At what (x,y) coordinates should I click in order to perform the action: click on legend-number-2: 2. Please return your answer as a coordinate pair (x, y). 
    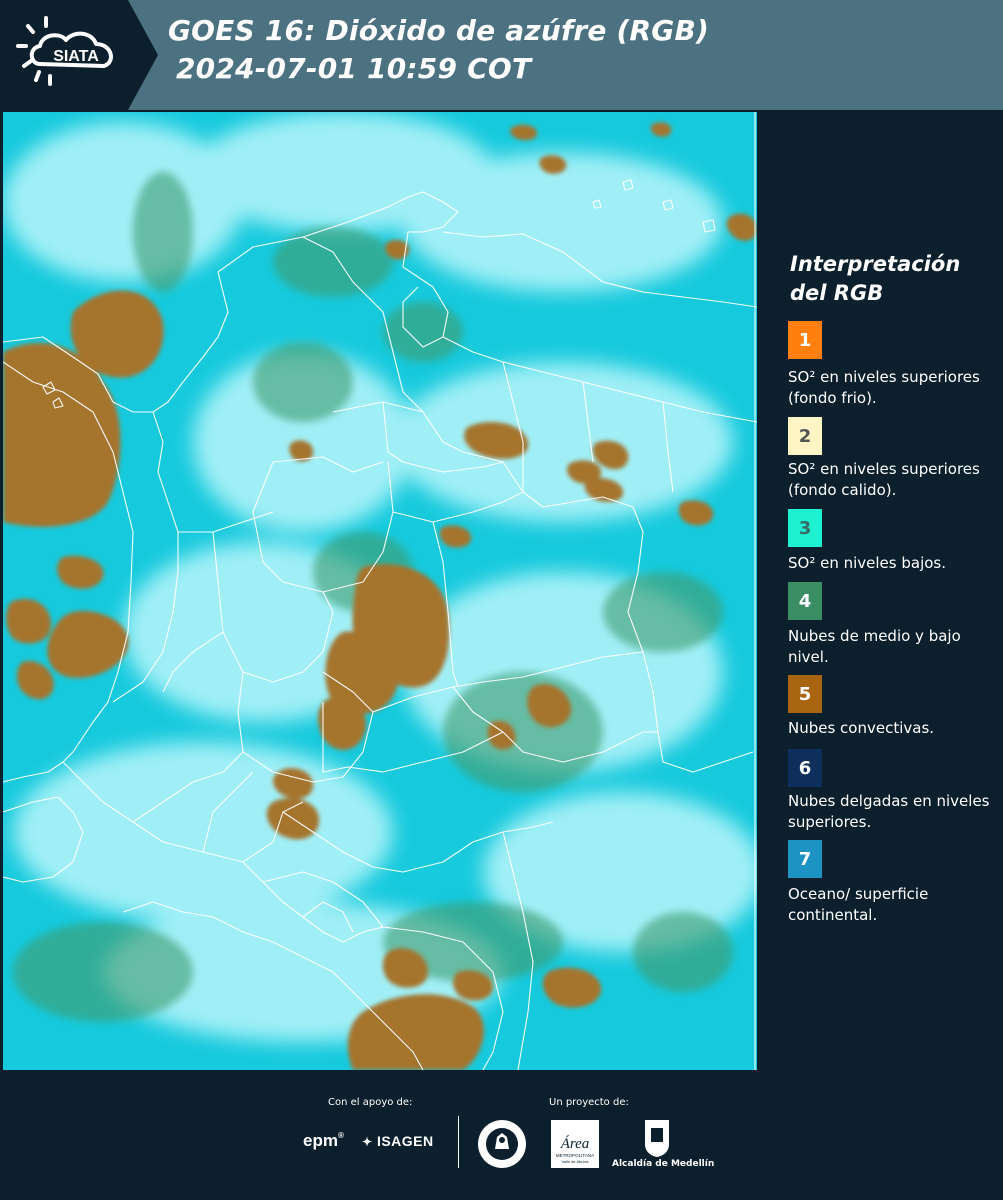
    Looking at the image, I should click on (805, 436).